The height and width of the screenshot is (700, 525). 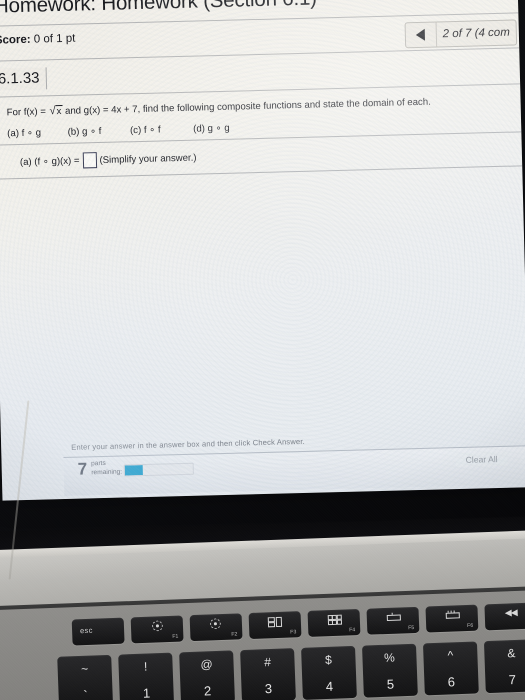 I want to click on key-f6-keyboard-brightness-up: F6, so click(x=452, y=618).